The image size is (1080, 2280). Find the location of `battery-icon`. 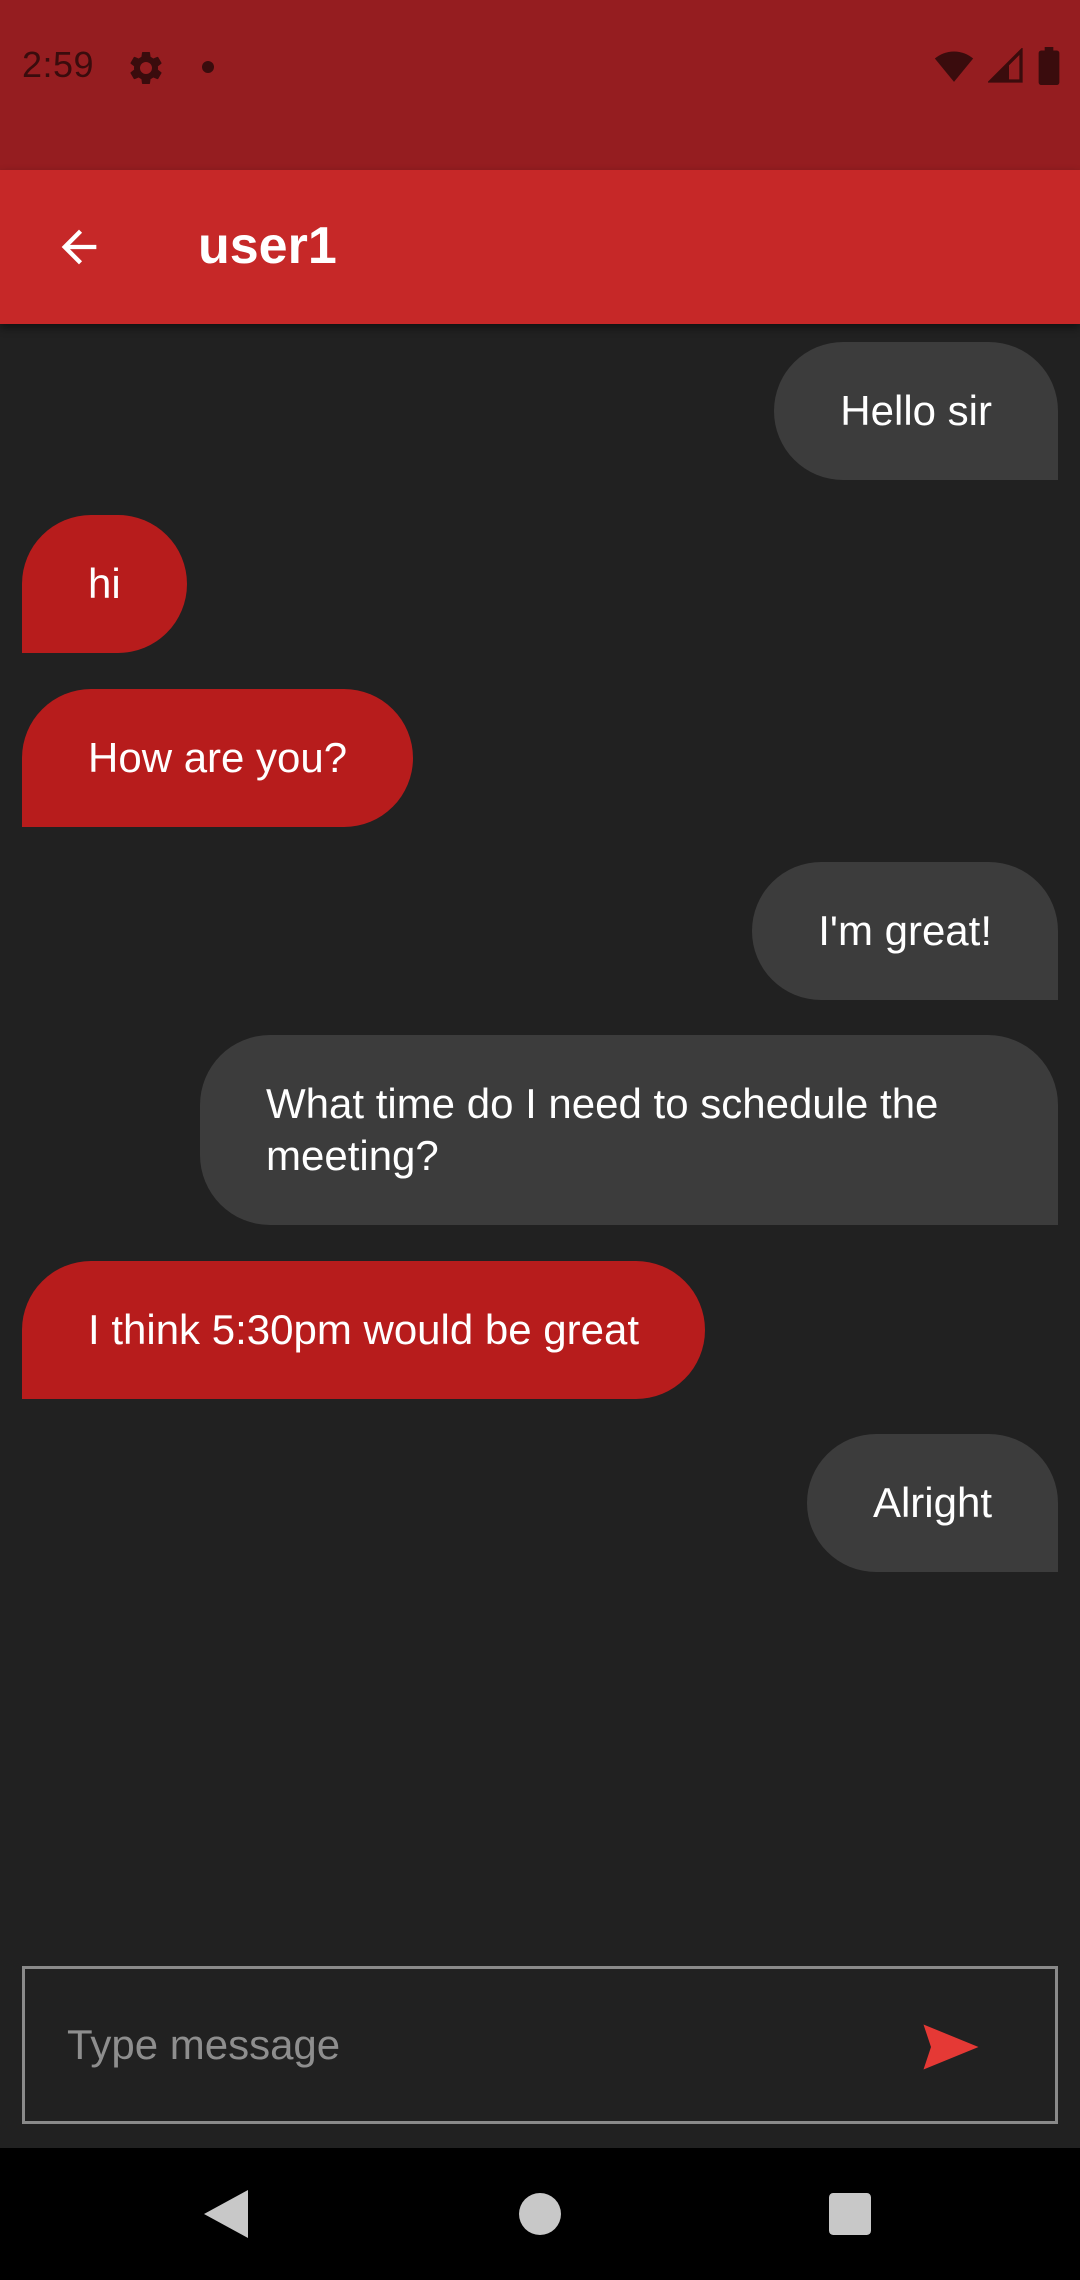

battery-icon is located at coordinates (1049, 66).